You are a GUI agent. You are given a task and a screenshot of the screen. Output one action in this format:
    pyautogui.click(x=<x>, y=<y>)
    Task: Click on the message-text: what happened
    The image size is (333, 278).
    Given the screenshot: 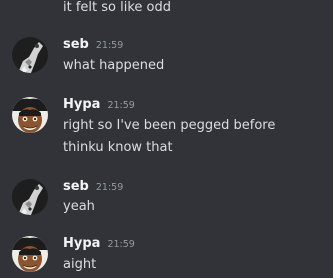 What is the action you would take?
    pyautogui.click(x=114, y=65)
    